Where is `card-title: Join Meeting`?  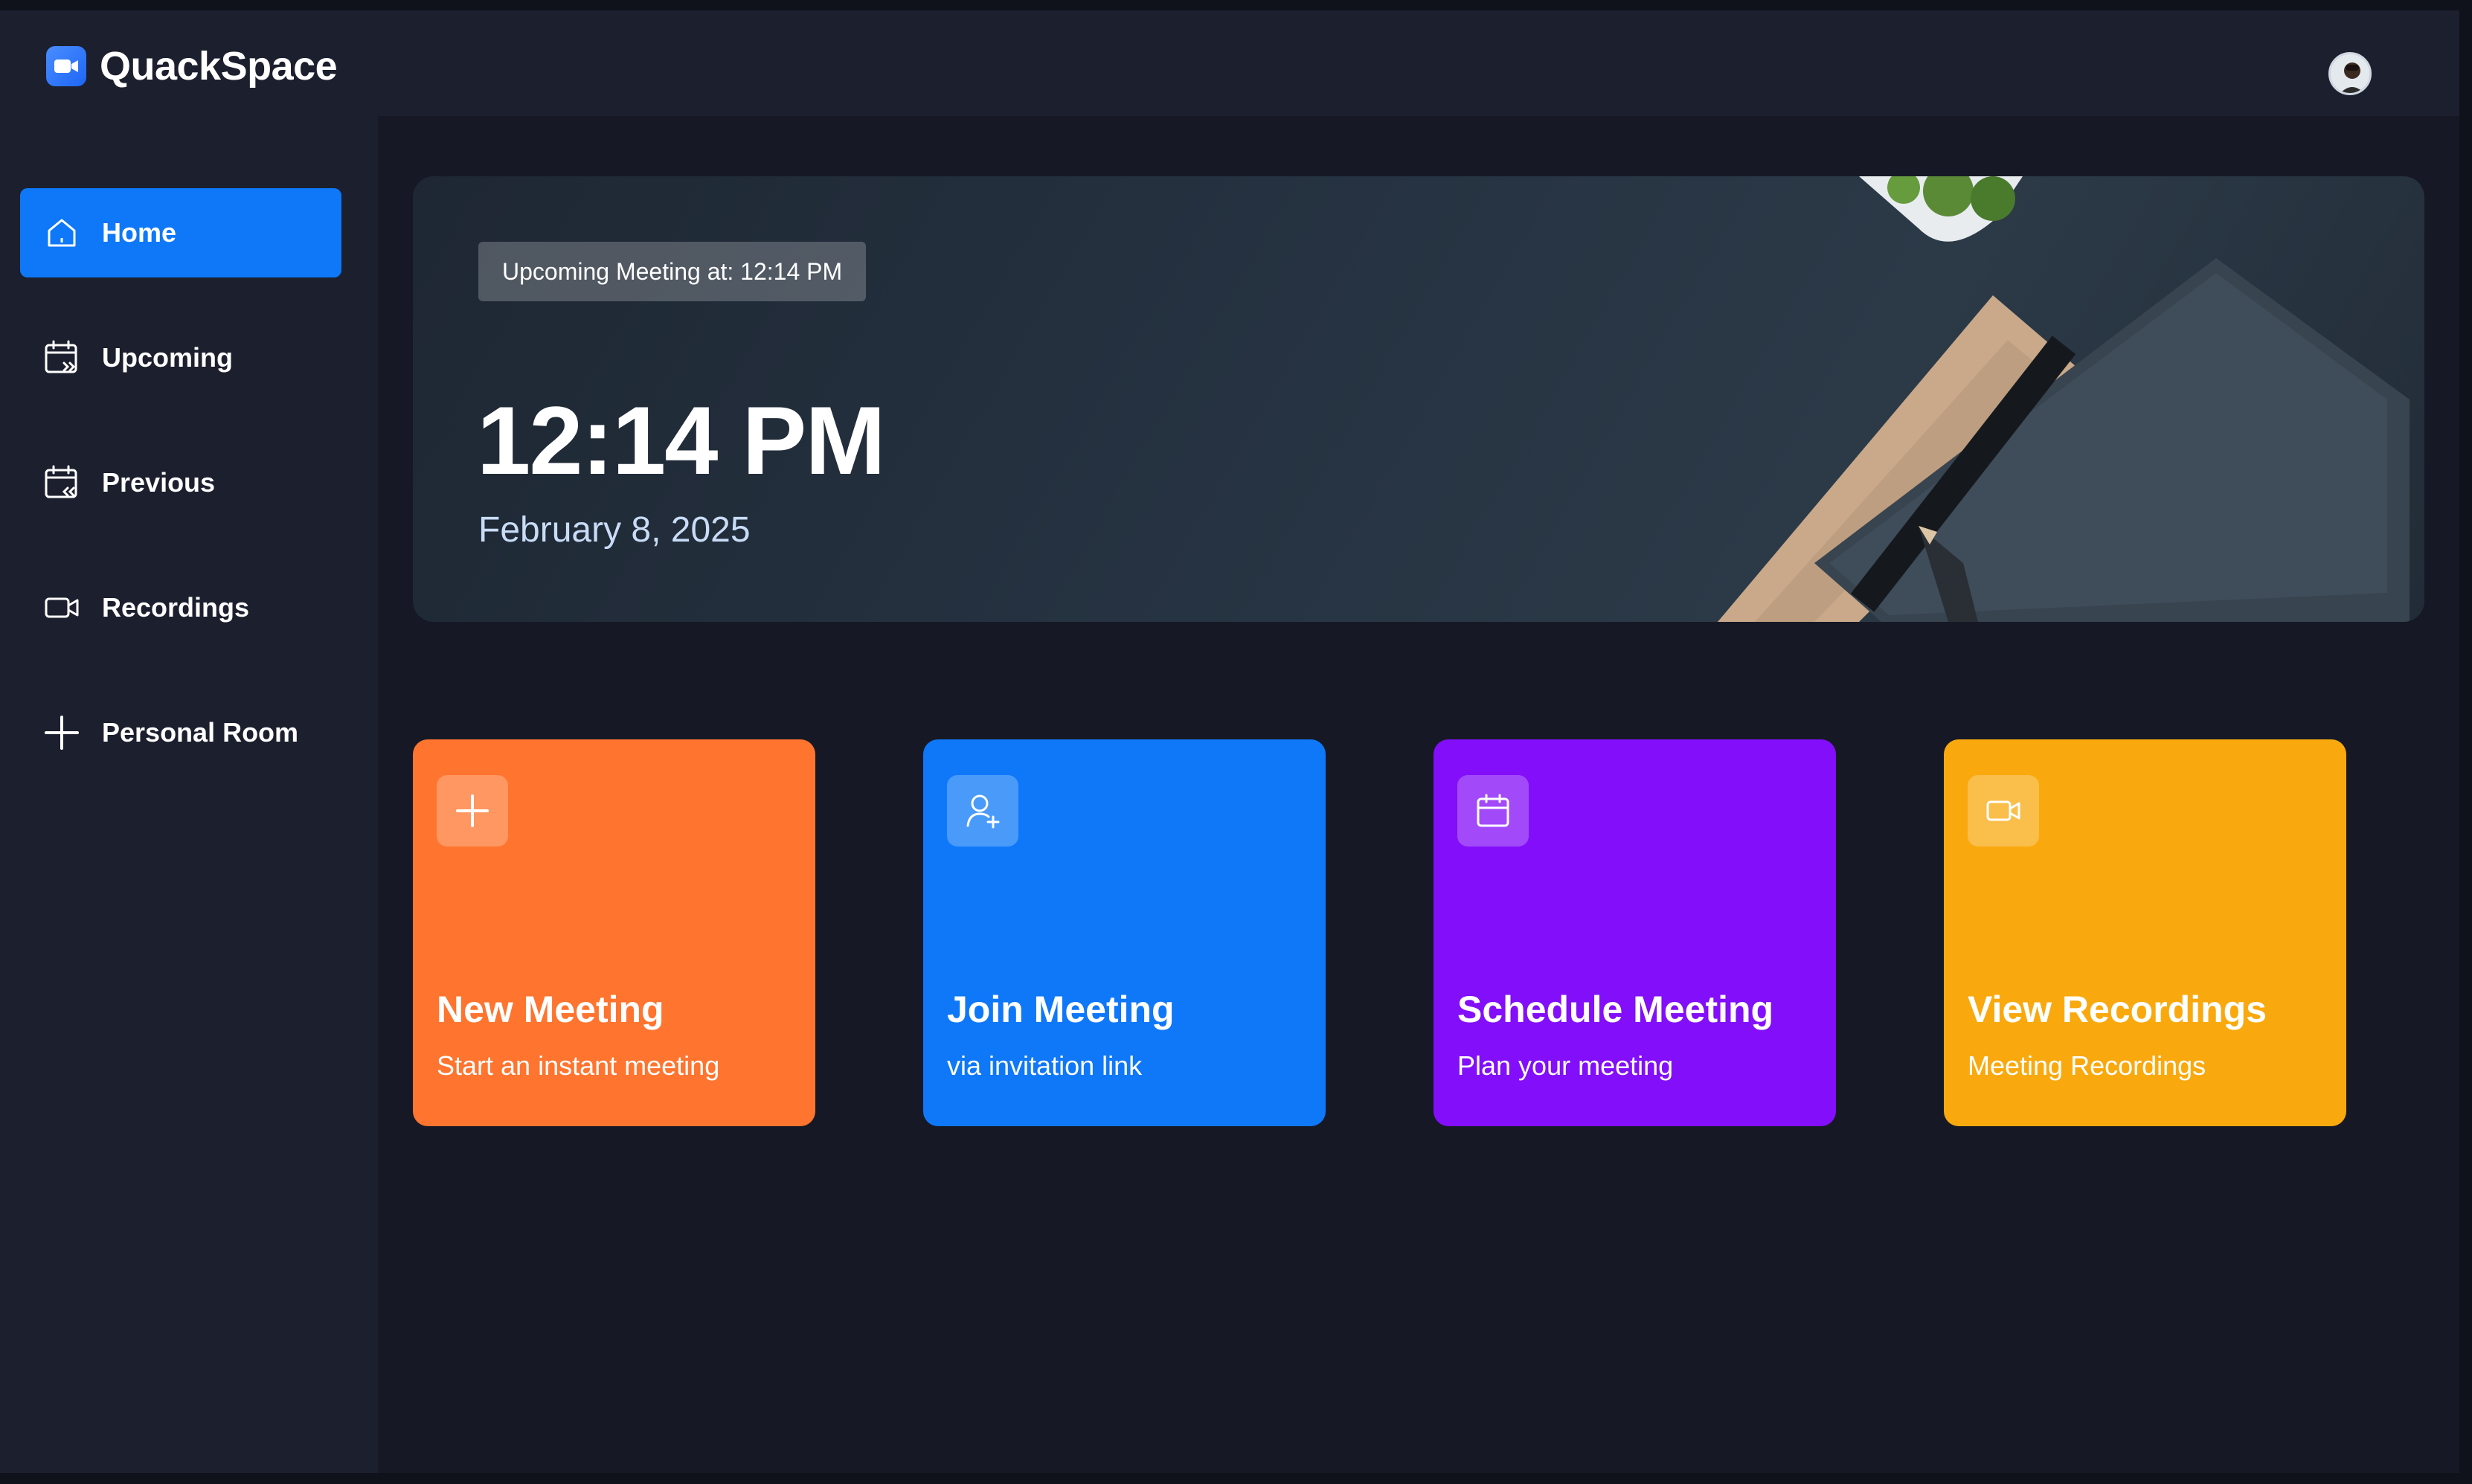
card-title: Join Meeting is located at coordinates (1061, 1009).